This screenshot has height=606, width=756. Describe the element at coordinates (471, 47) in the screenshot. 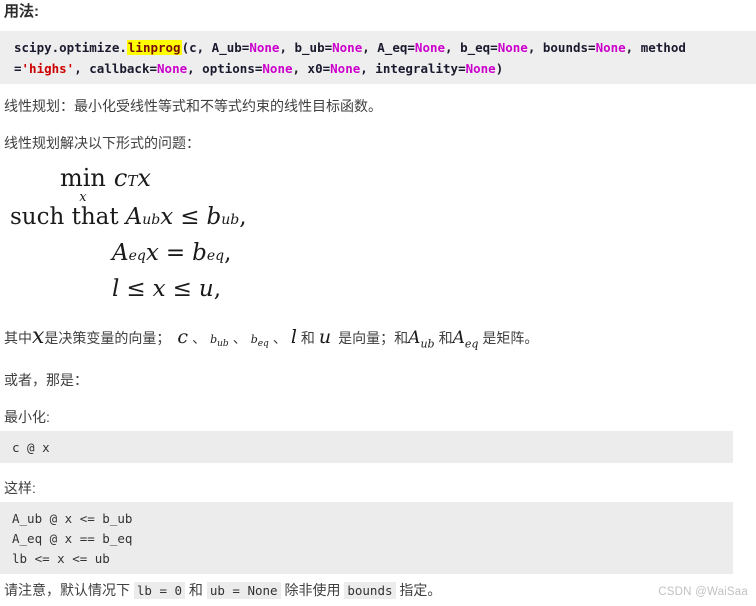

I see `signature-token-plain-6: , b_eq=` at that location.